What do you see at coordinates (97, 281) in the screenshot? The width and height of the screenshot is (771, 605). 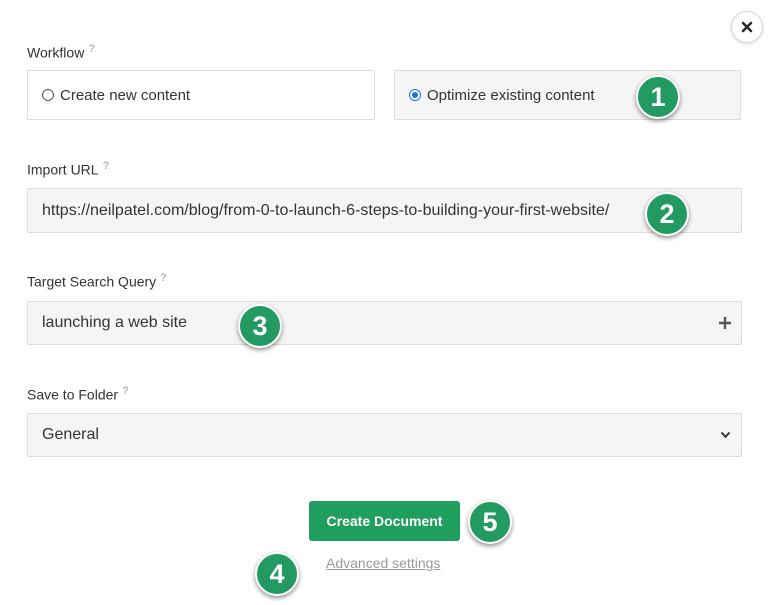 I see `target-query-label: Target Search Query?` at bounding box center [97, 281].